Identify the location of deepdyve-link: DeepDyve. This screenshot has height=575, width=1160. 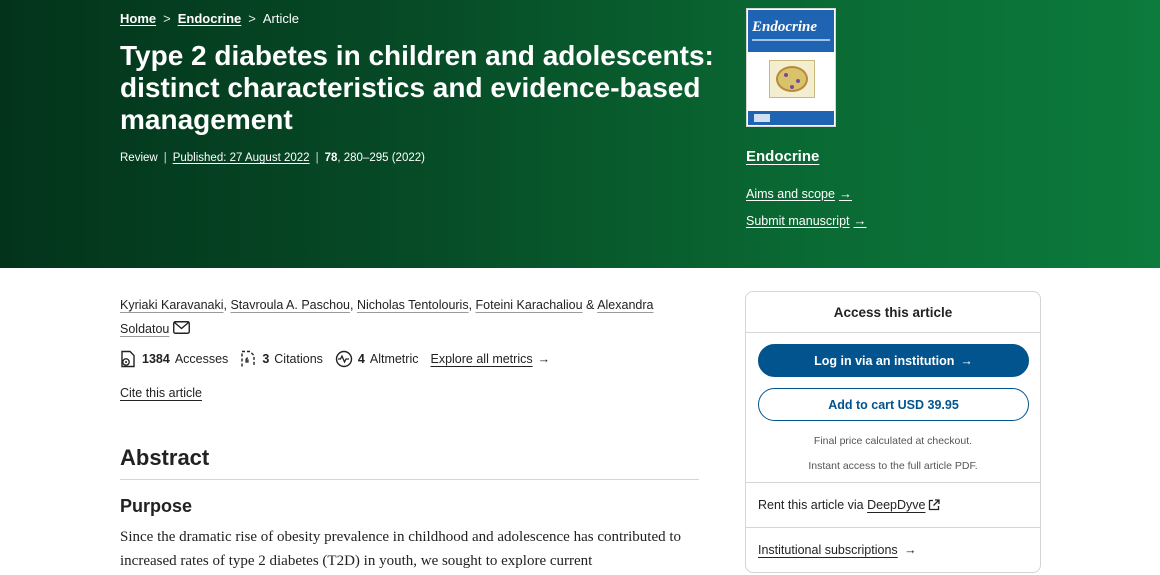
(896, 505).